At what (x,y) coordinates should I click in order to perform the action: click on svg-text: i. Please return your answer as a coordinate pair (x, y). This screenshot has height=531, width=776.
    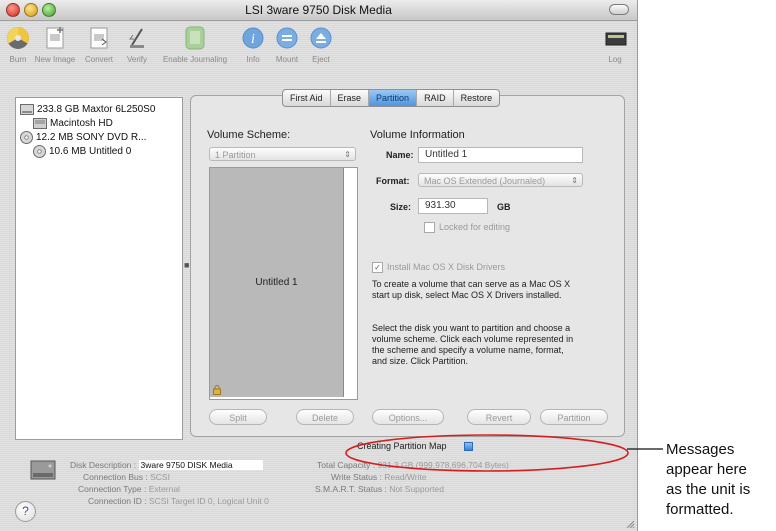
    Looking at the image, I should click on (253, 39).